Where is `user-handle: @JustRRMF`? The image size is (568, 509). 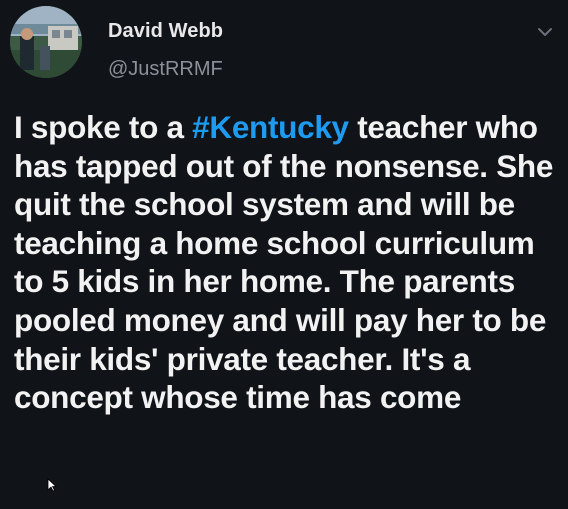
user-handle: @JustRRMF is located at coordinates (165, 69).